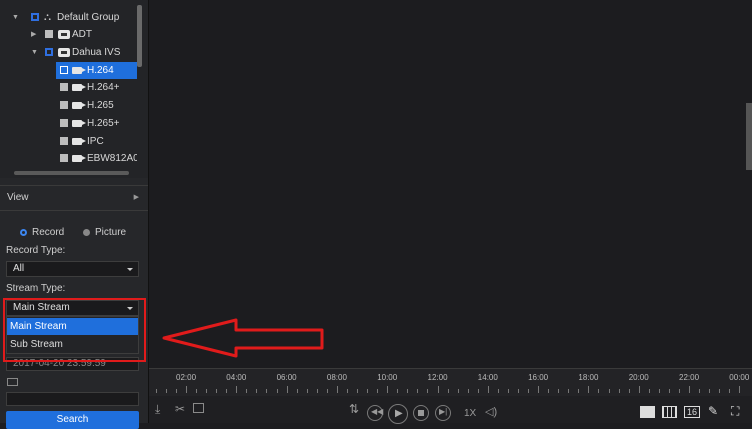 The height and width of the screenshot is (429, 752). I want to click on stop-icon, so click(421, 413).